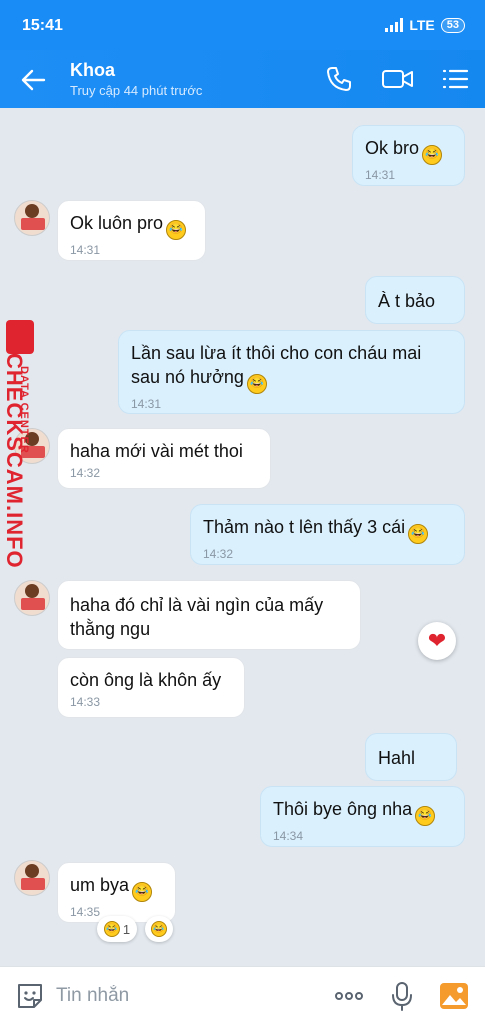 The image size is (485, 1024). I want to click on message-bubble: Thảm nào t lên thấy 3 cái 😂 14:32, so click(327, 534).